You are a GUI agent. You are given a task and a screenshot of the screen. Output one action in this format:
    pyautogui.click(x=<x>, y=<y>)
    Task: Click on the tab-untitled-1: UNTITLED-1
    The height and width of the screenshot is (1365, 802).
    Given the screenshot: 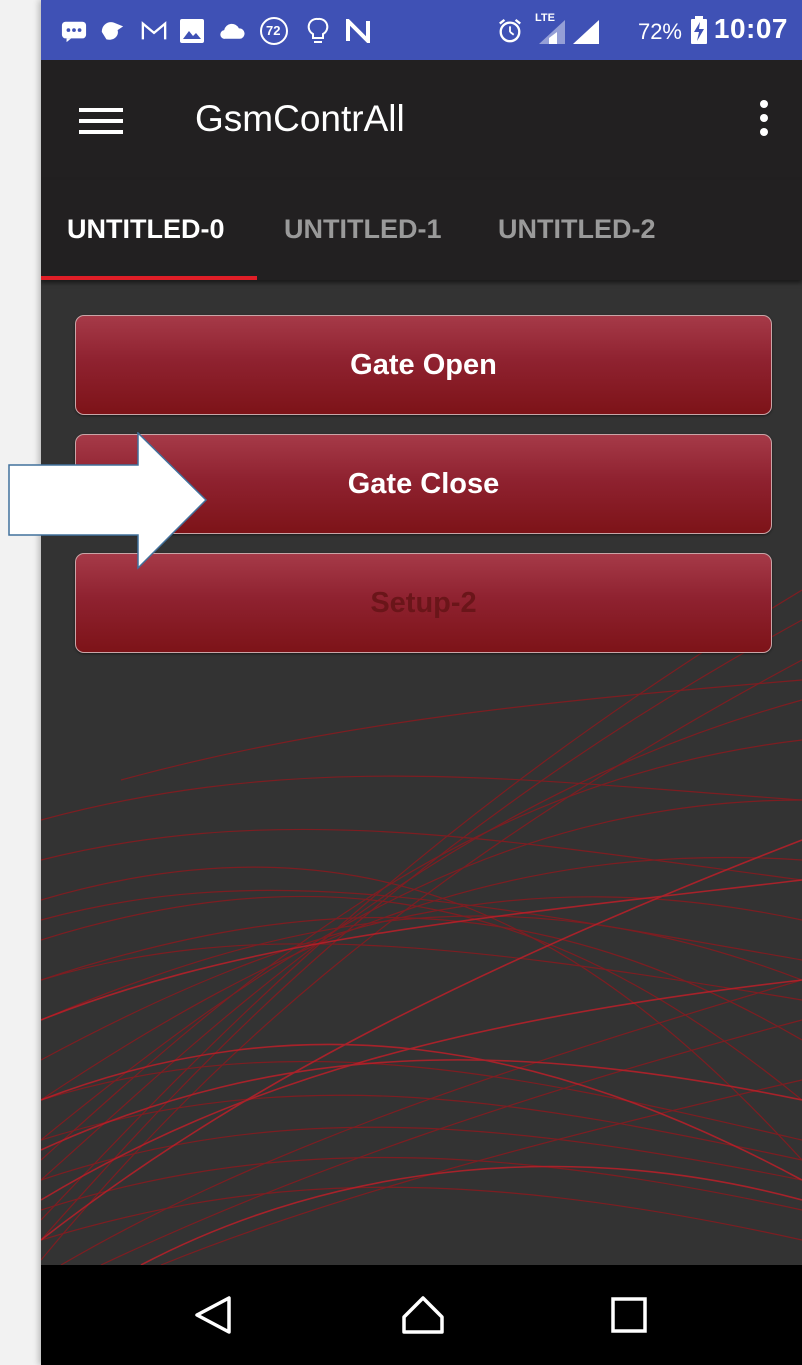 What is the action you would take?
    pyautogui.click(x=363, y=229)
    